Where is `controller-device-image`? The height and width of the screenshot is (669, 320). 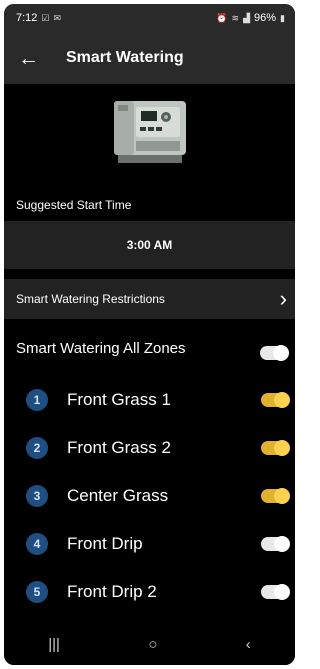
controller-device-image is located at coordinates (149, 132).